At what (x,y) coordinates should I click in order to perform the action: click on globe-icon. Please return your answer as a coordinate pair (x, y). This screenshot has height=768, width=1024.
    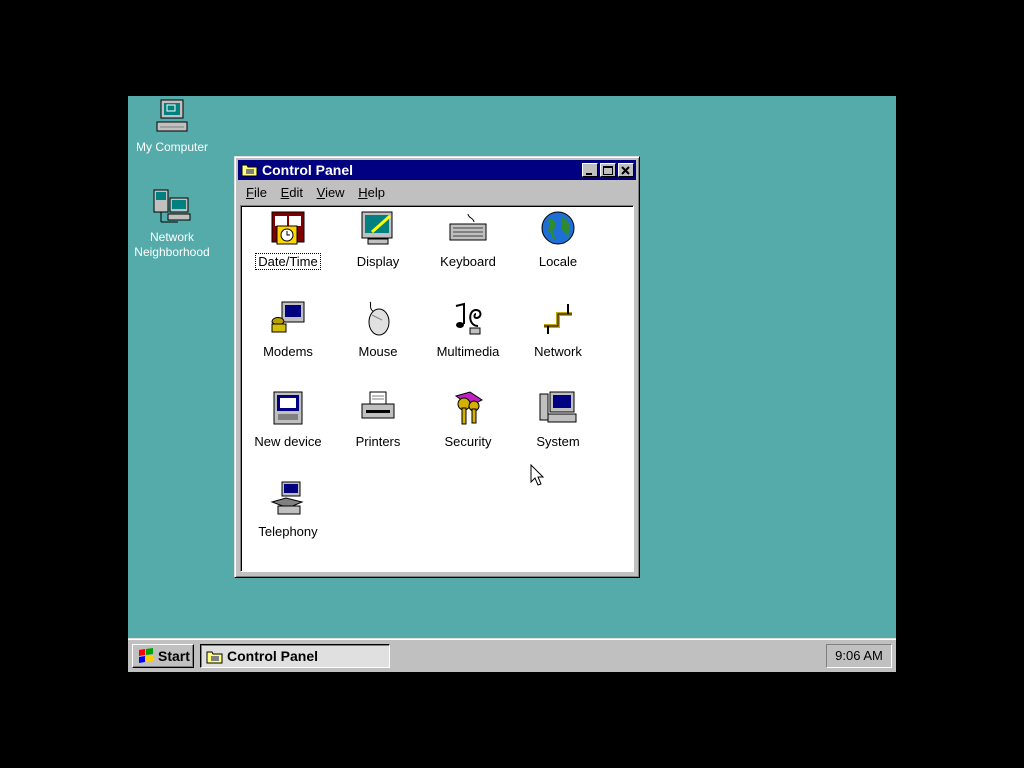
    Looking at the image, I should click on (558, 228).